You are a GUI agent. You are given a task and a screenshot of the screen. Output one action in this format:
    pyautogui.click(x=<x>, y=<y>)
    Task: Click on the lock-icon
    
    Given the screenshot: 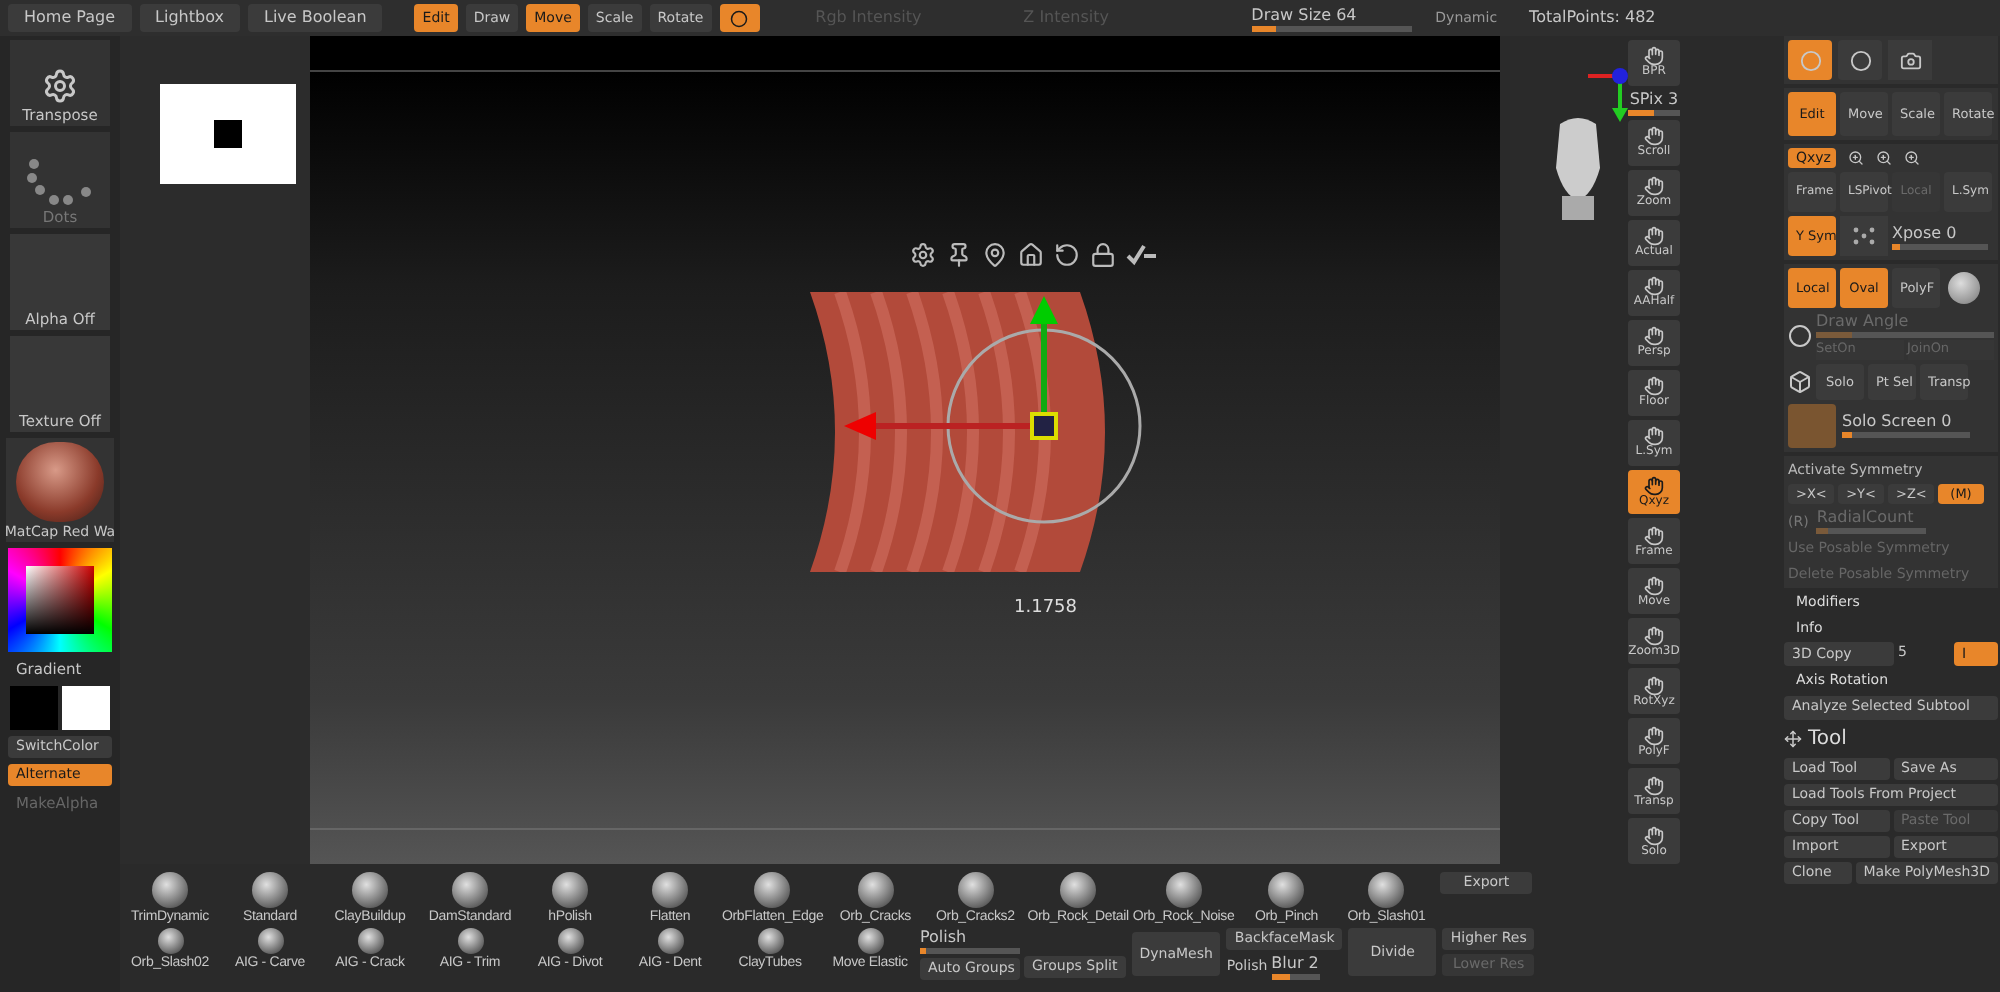 What is the action you would take?
    pyautogui.click(x=1103, y=255)
    